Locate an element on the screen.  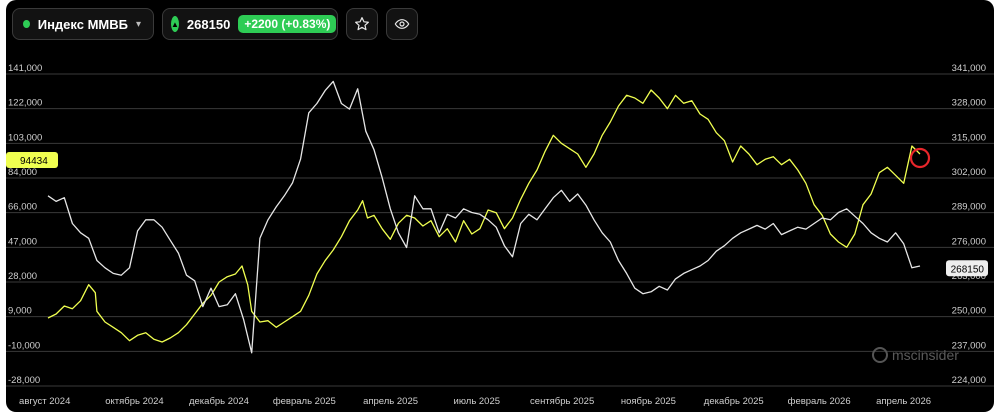
right-axis-tick: 276,000 is located at coordinates (969, 241).